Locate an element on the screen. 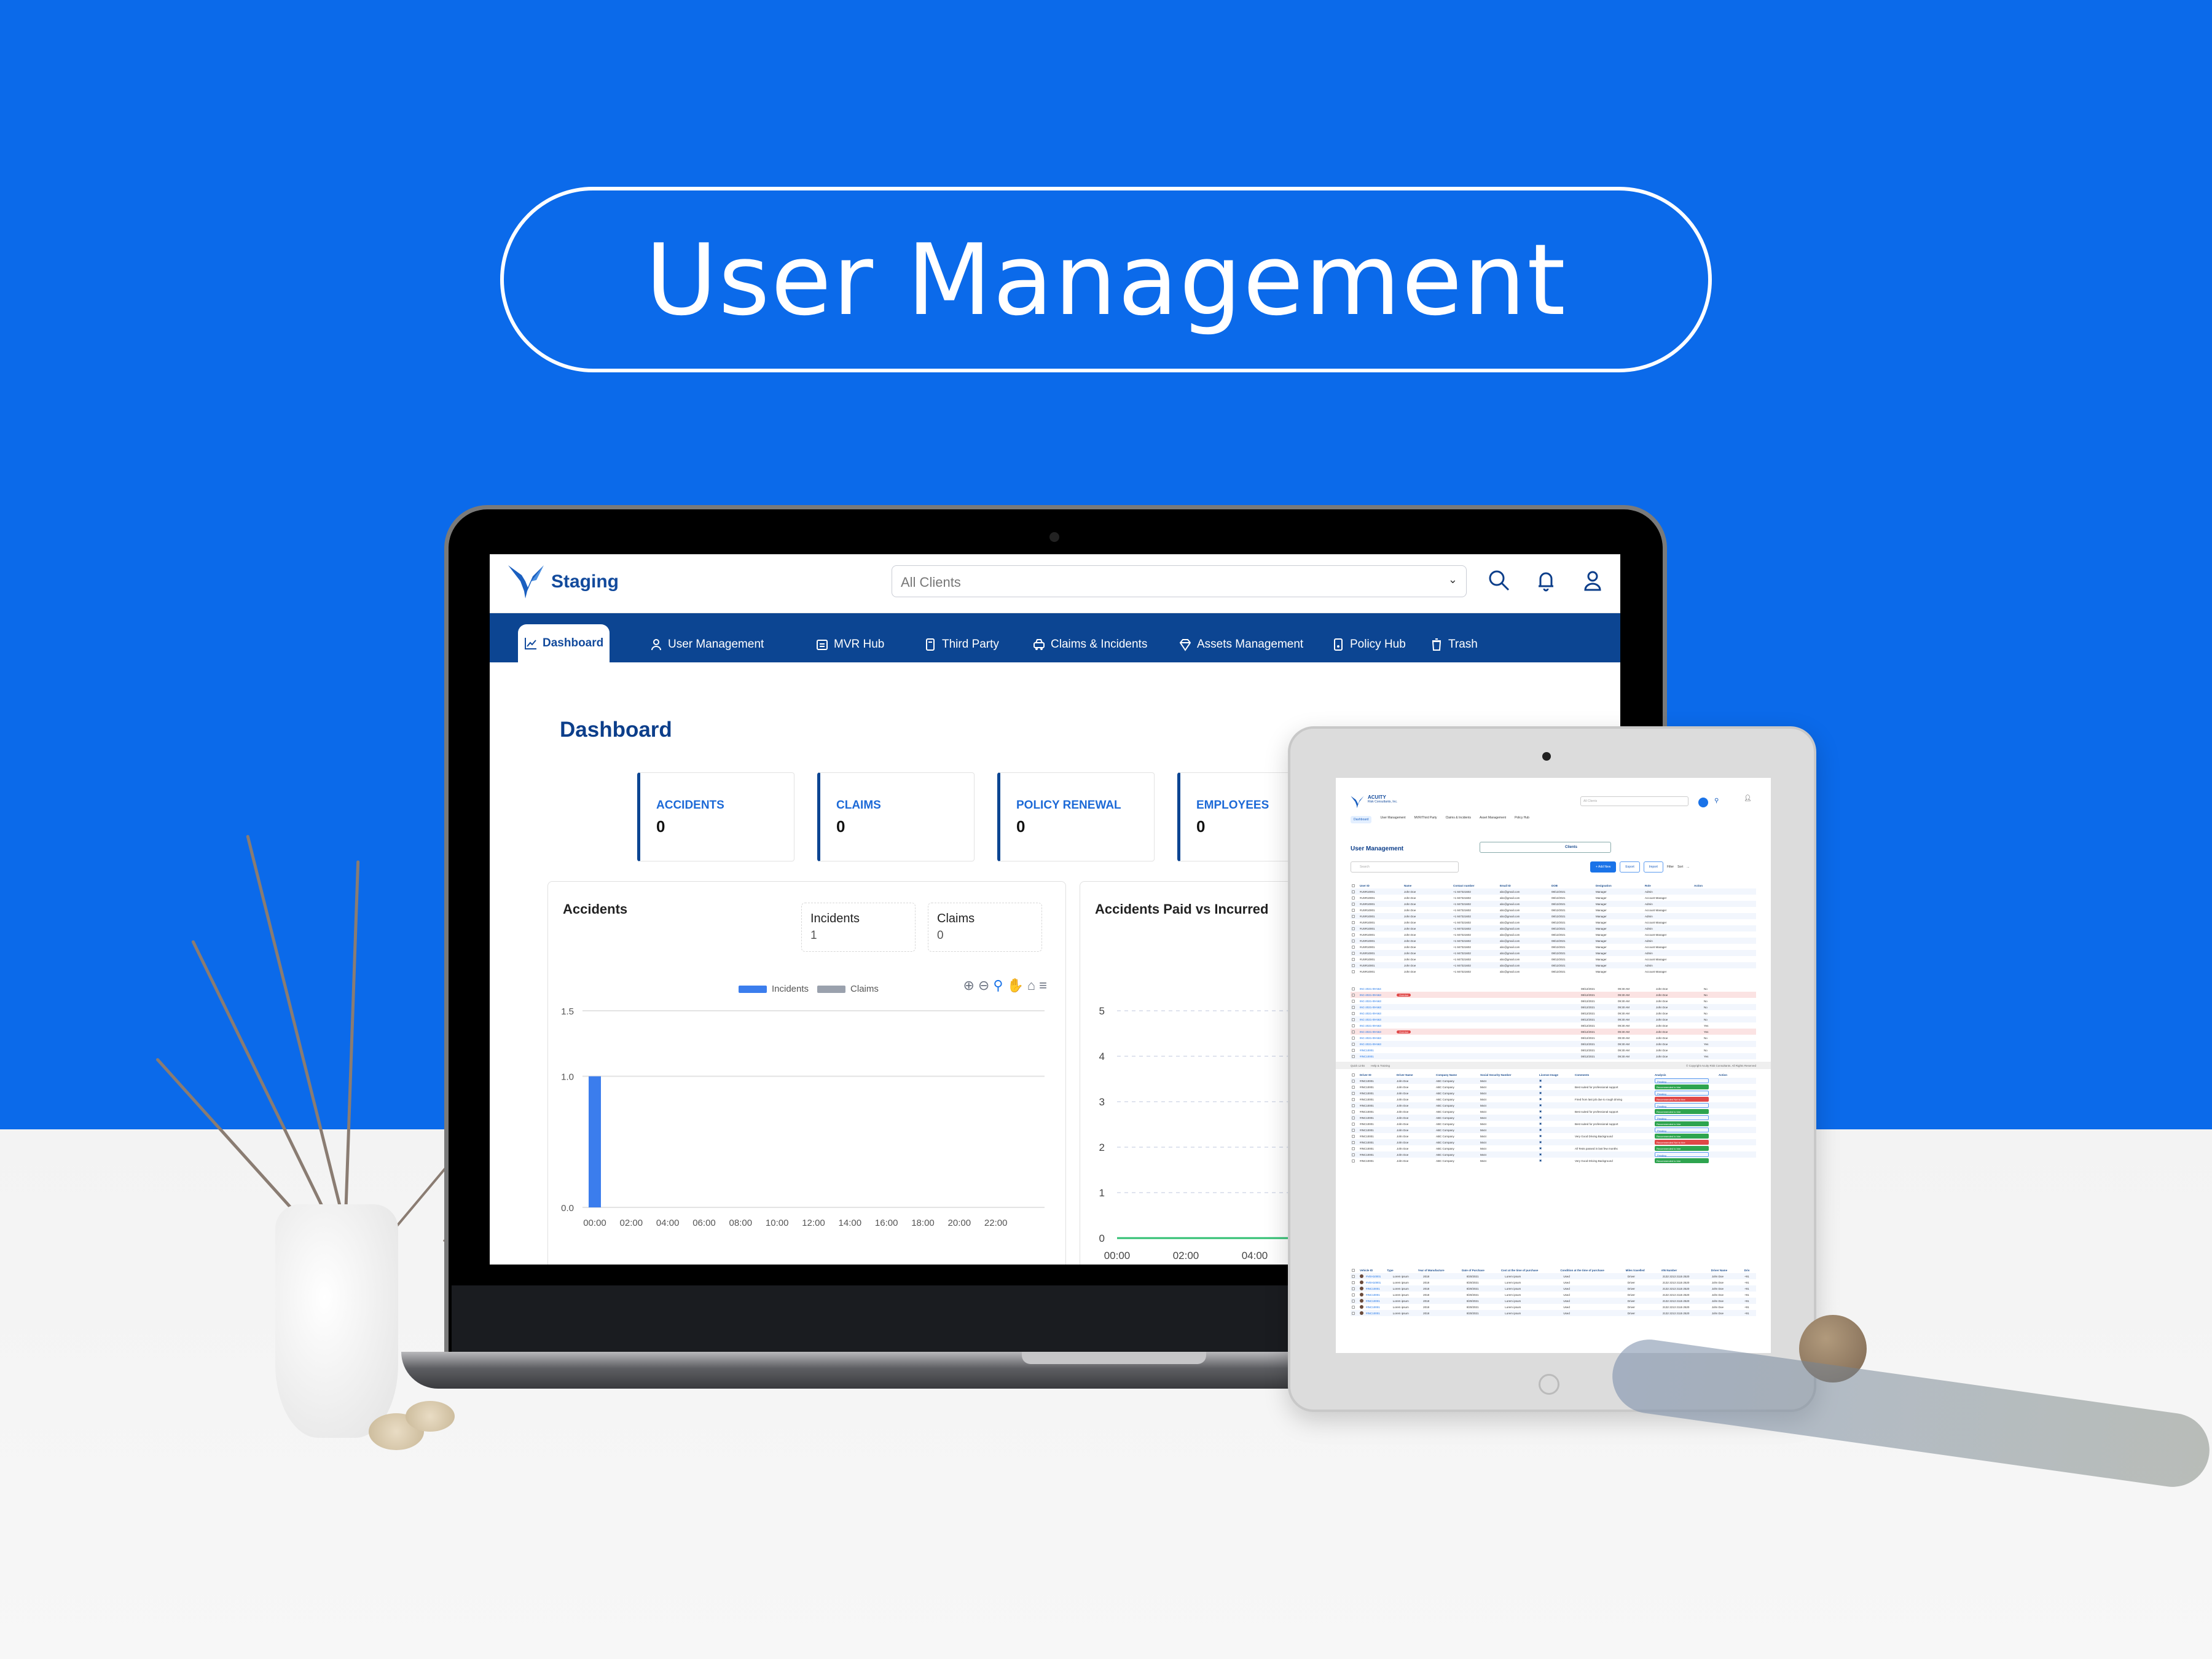  nav-policy-hub: Policy Hub is located at coordinates (1368, 644).